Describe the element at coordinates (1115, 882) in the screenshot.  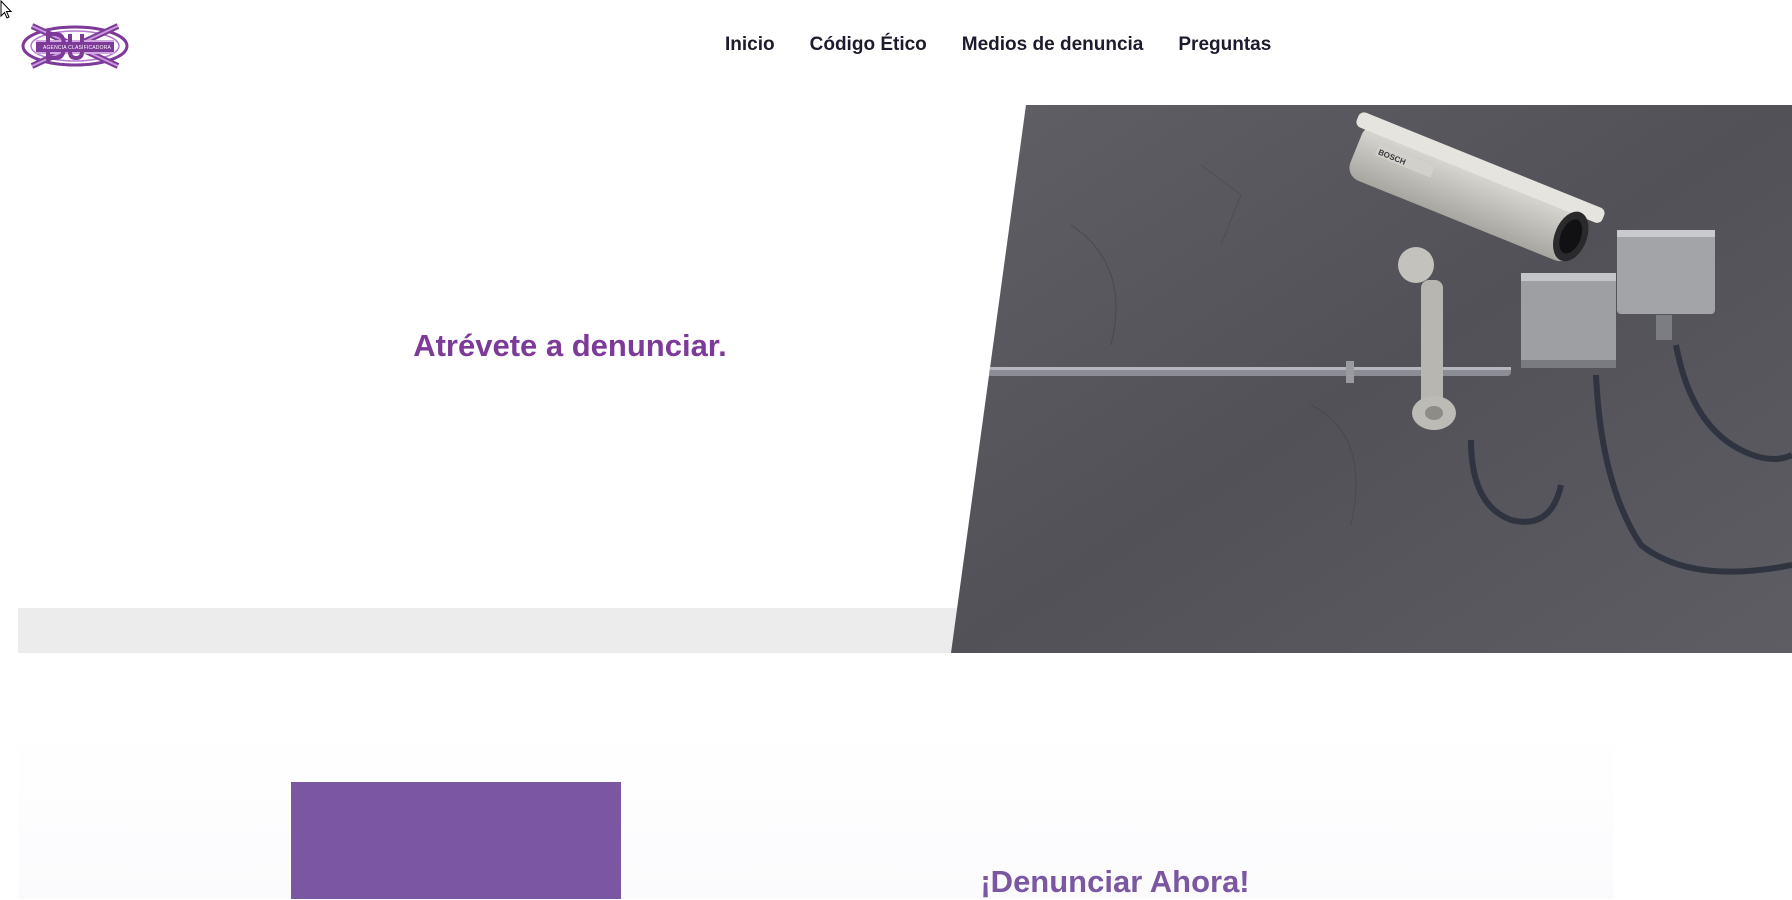
I see `denunciar-ahora-link: ¡Denunciar Ahora!` at that location.